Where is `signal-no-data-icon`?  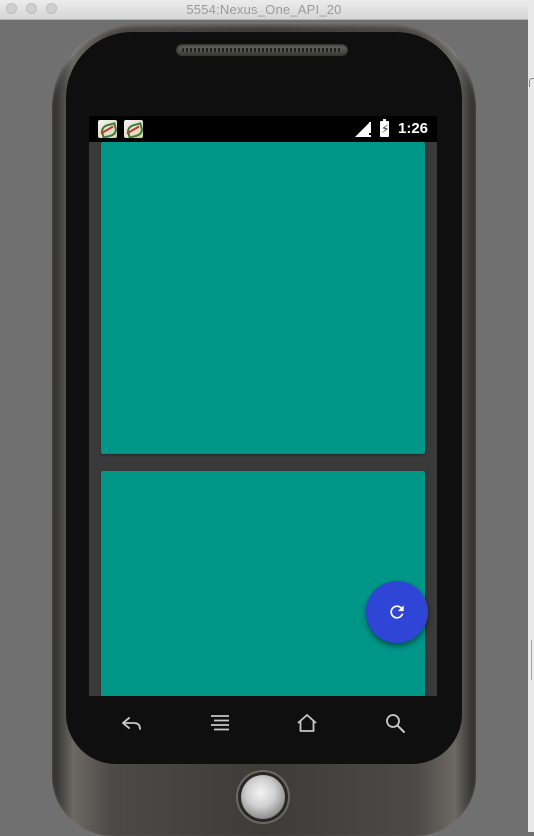
signal-no-data-icon is located at coordinates (362, 130).